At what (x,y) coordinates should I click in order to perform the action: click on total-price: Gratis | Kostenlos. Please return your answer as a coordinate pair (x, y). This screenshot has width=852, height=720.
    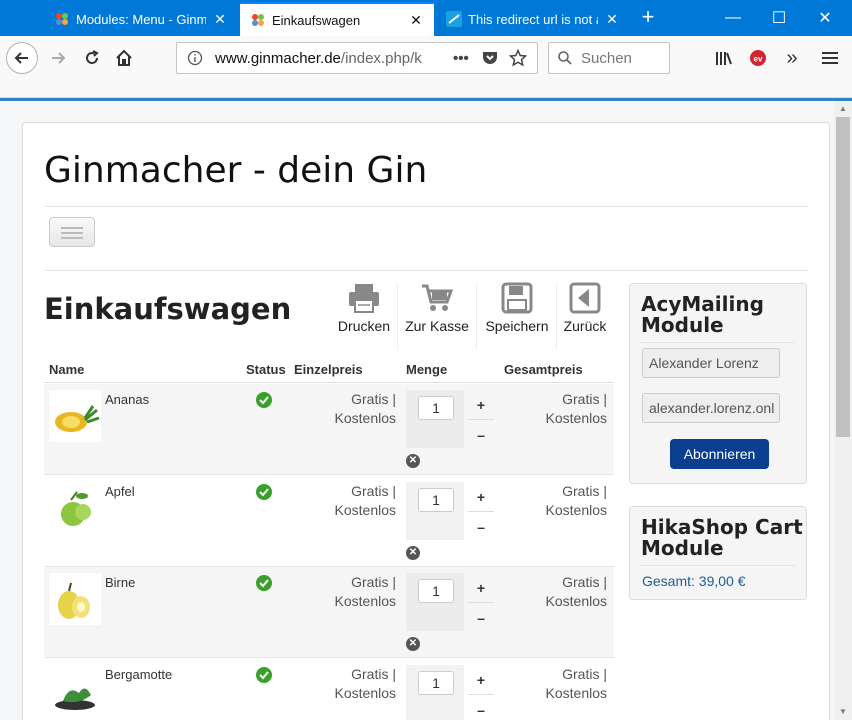
    Looking at the image, I should click on (550, 592).